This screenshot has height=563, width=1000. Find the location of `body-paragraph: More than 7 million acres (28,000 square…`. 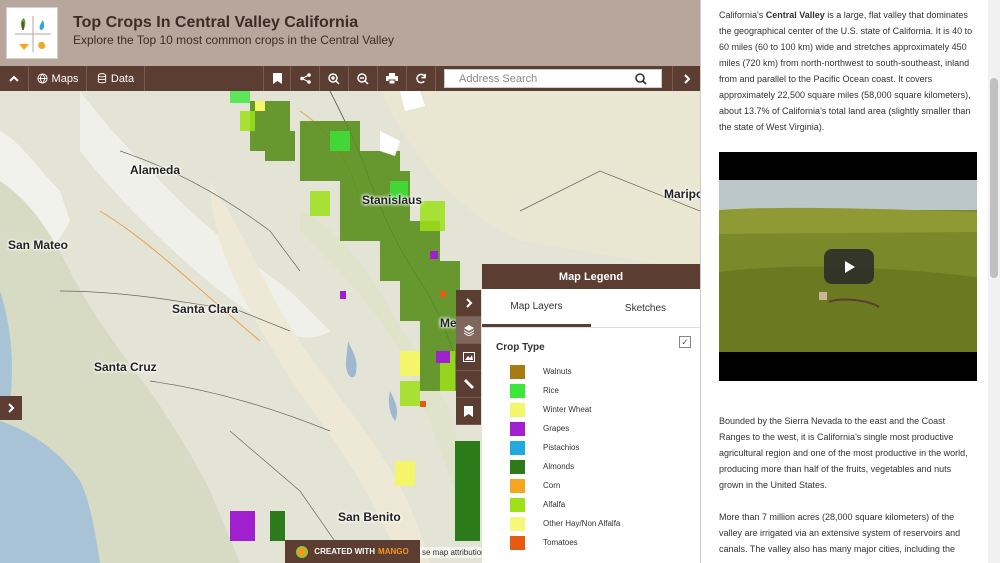

body-paragraph: More than 7 million acres (28,000 square… is located at coordinates (840, 533).